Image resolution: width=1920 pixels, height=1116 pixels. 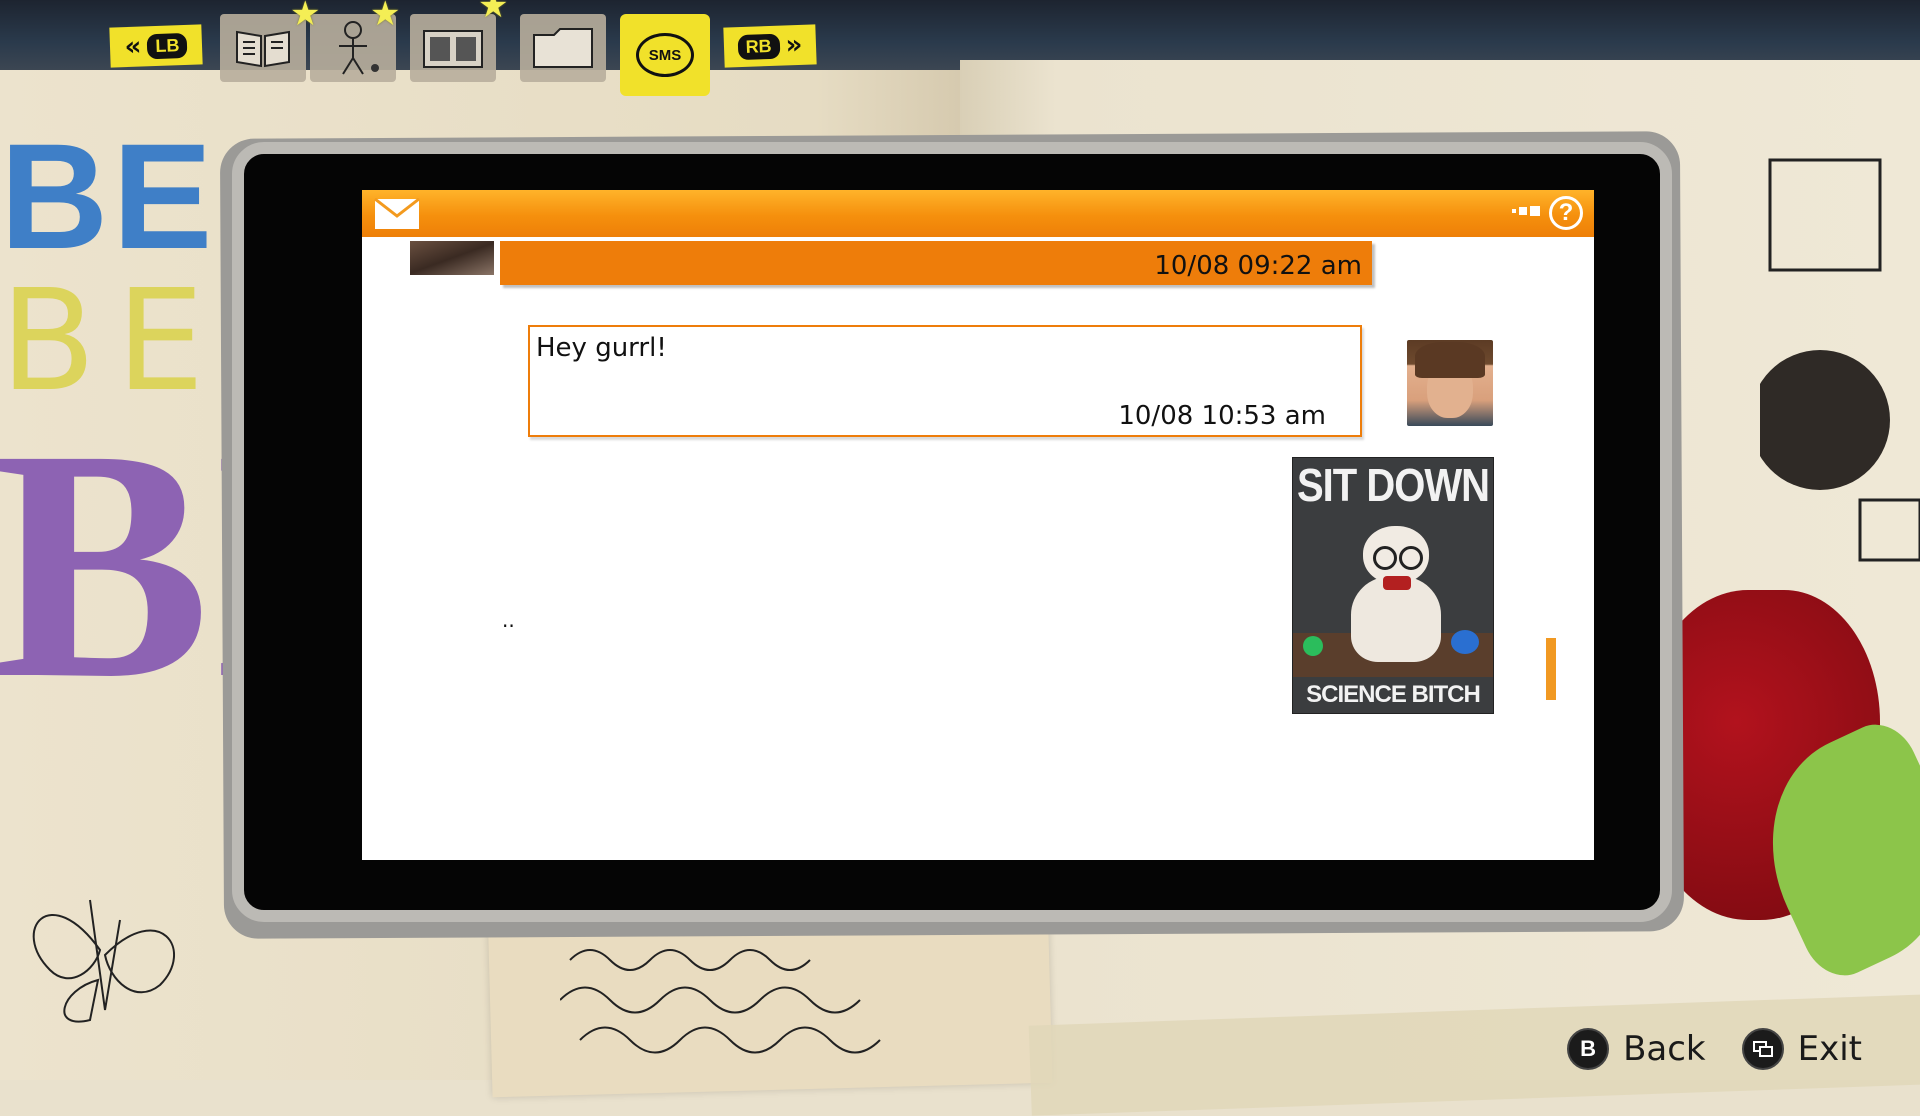 I want to click on rb-label: RB, so click(x=759, y=46).